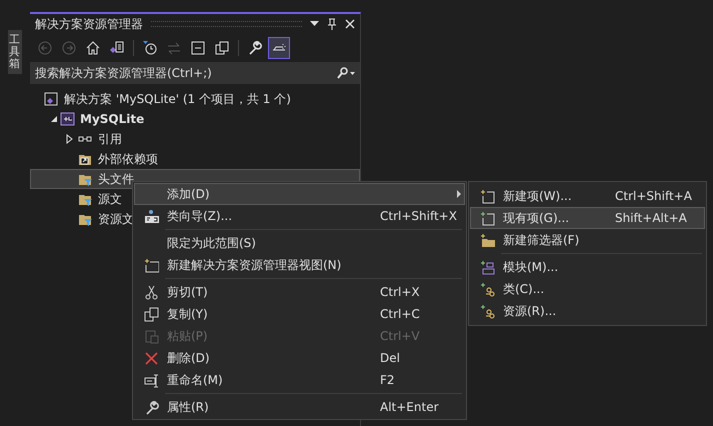 Image resolution: width=713 pixels, height=426 pixels. Describe the element at coordinates (189, 358) in the screenshot. I see `menu-label: 删除(D)` at that location.